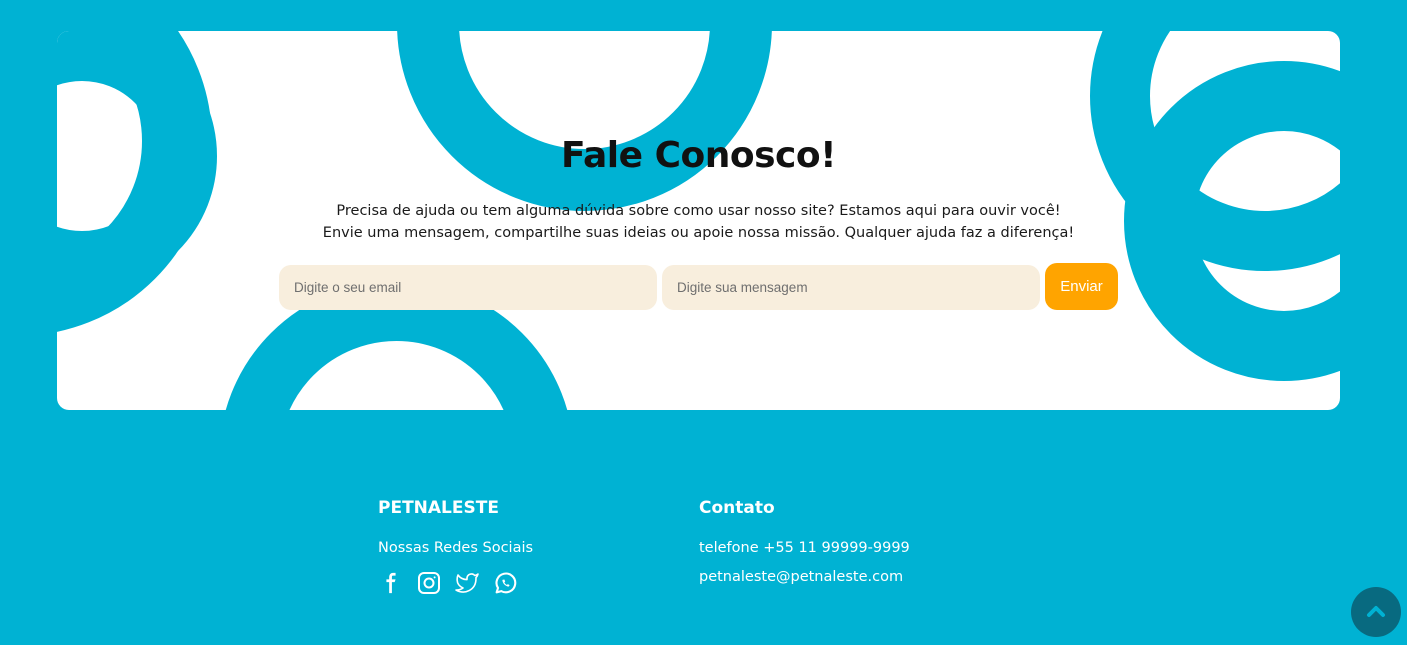 The image size is (1407, 645). Describe the element at coordinates (505, 583) in the screenshot. I see `whatsapp-icon` at that location.